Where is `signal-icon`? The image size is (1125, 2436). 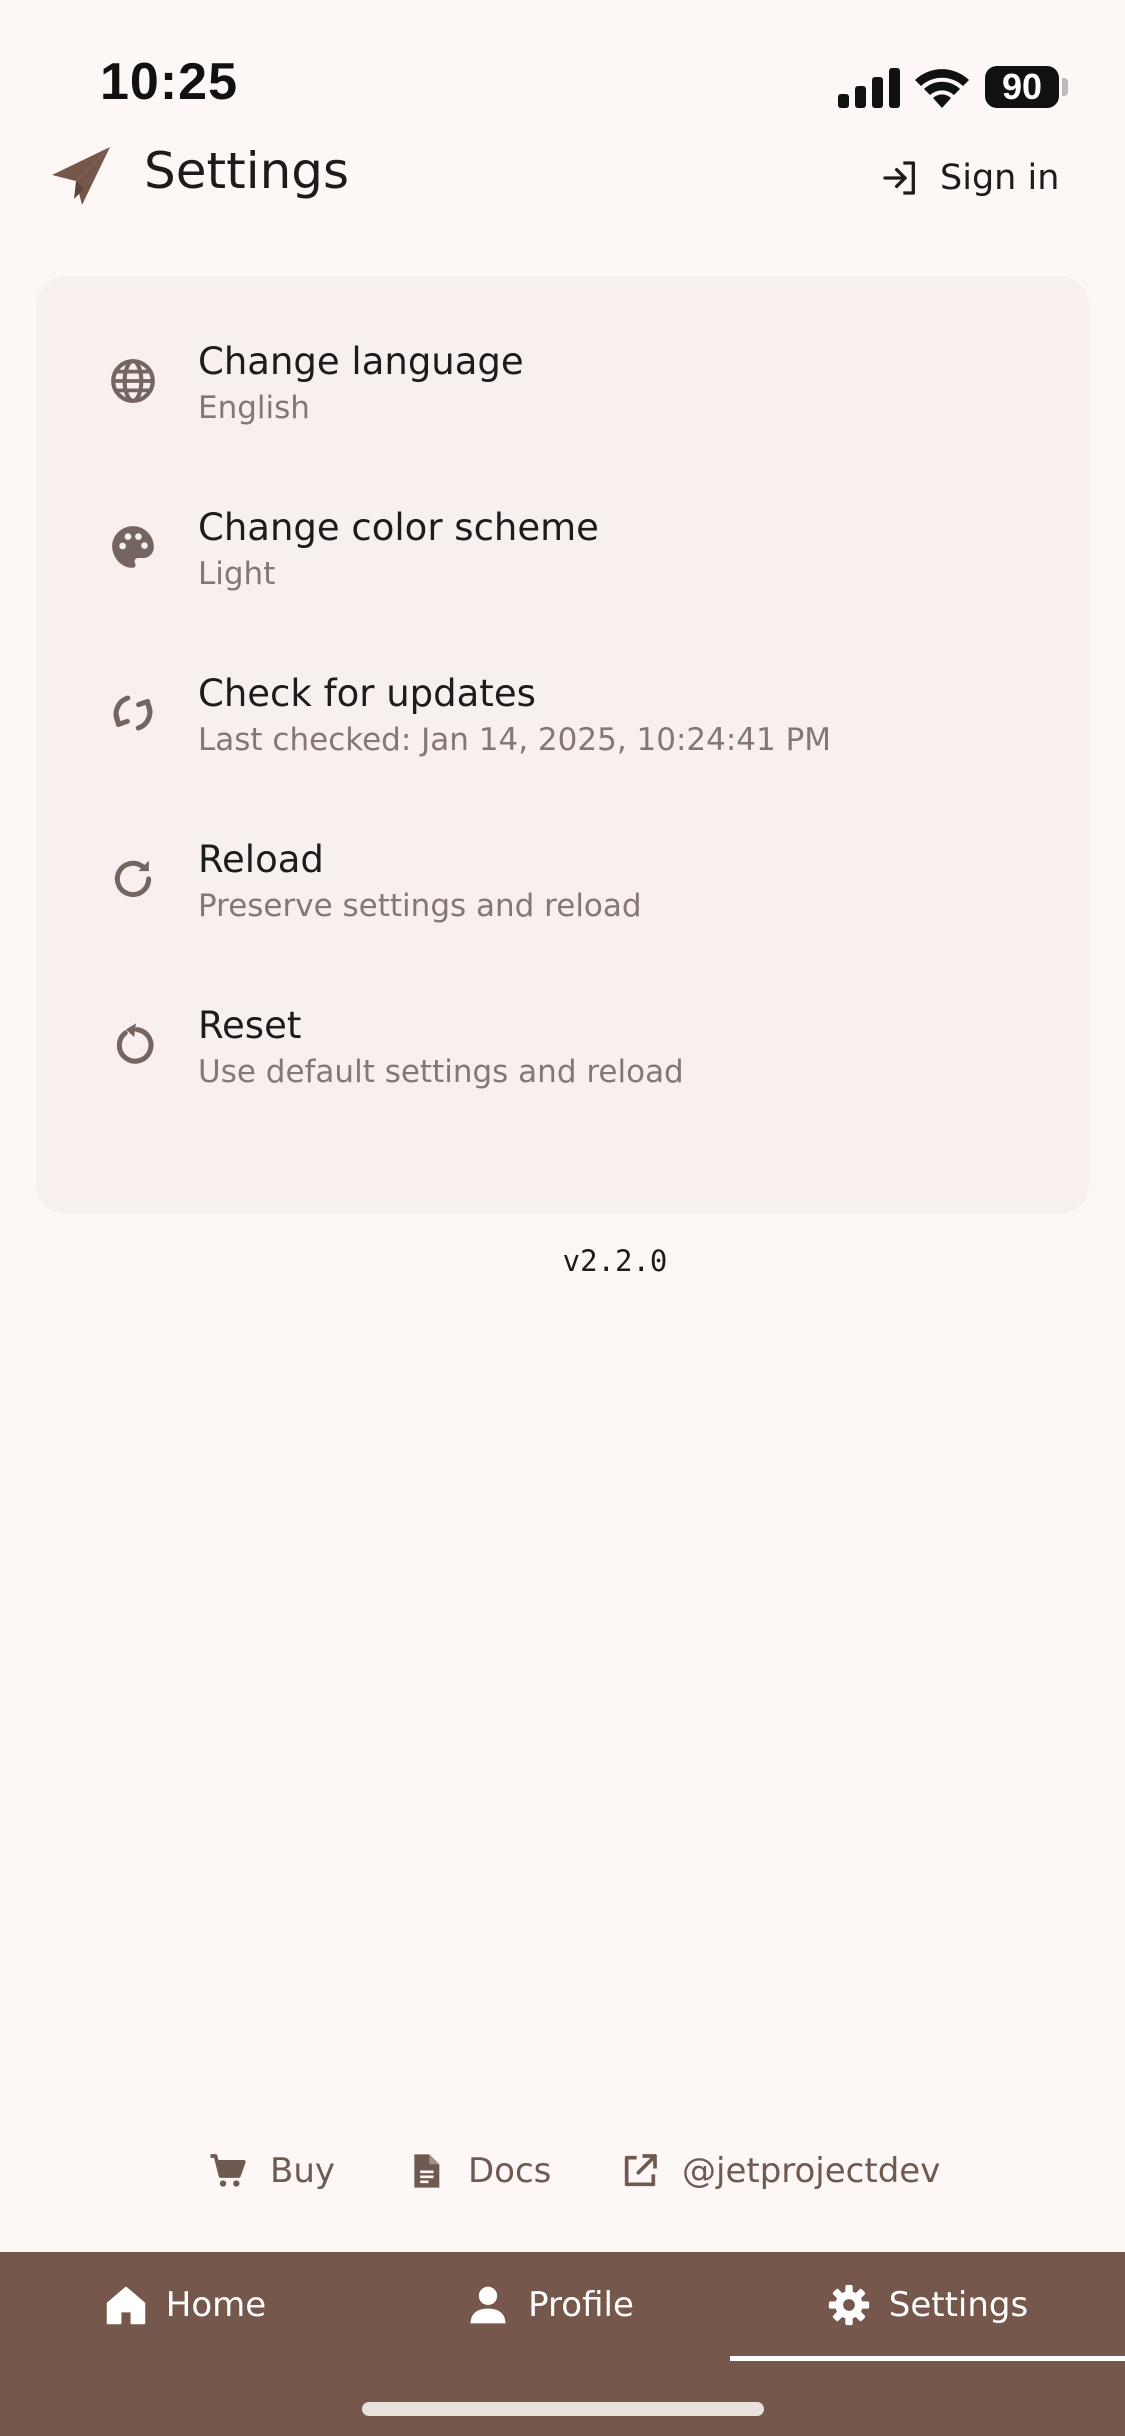 signal-icon is located at coordinates (869, 88).